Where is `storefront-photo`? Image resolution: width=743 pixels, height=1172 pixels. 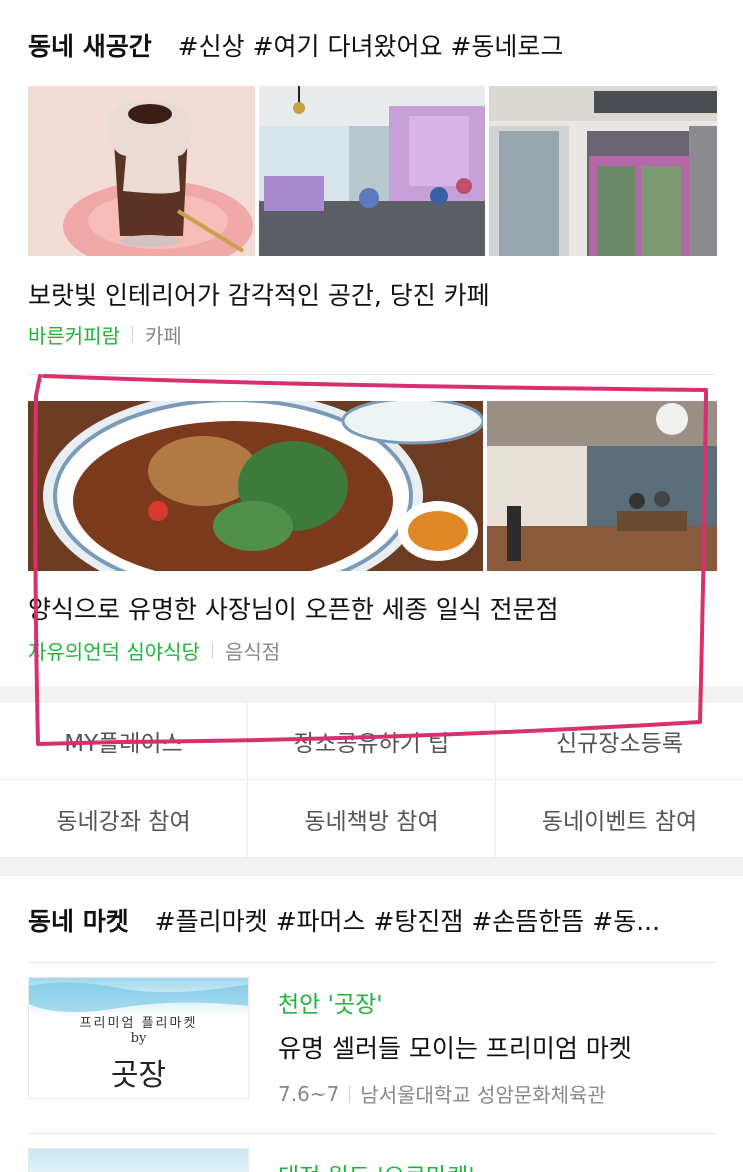 storefront-photo is located at coordinates (603, 171).